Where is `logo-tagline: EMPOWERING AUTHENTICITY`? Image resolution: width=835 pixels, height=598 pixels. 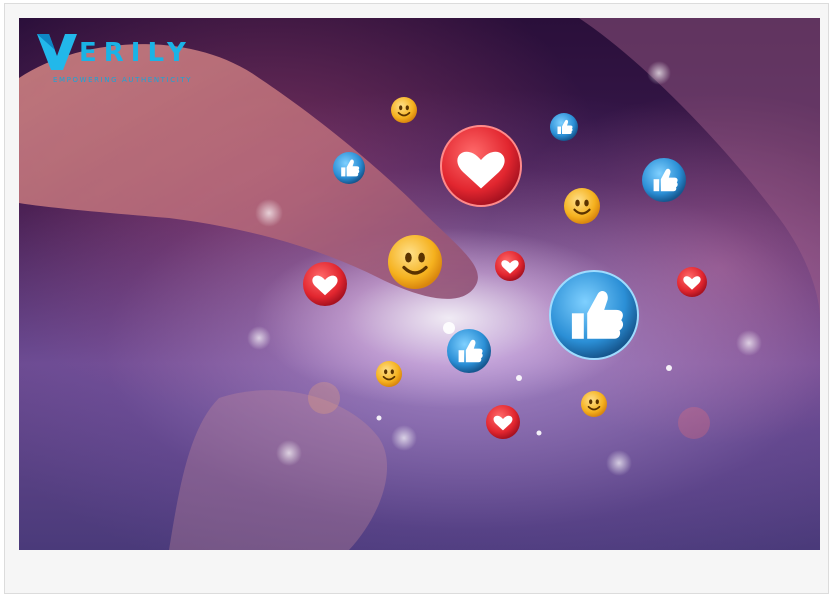
logo-tagline: EMPOWERING AUTHENTICITY is located at coordinates (123, 80).